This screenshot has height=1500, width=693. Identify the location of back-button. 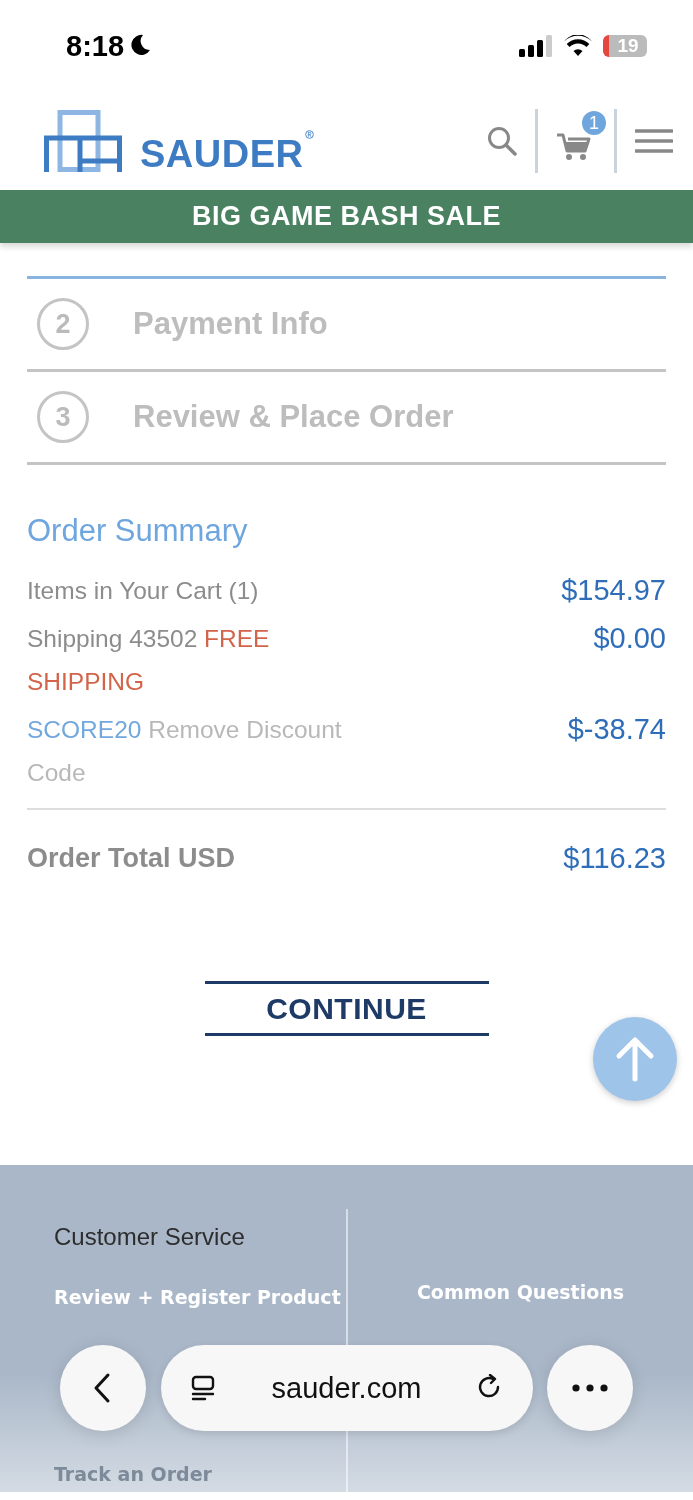
(103, 1388).